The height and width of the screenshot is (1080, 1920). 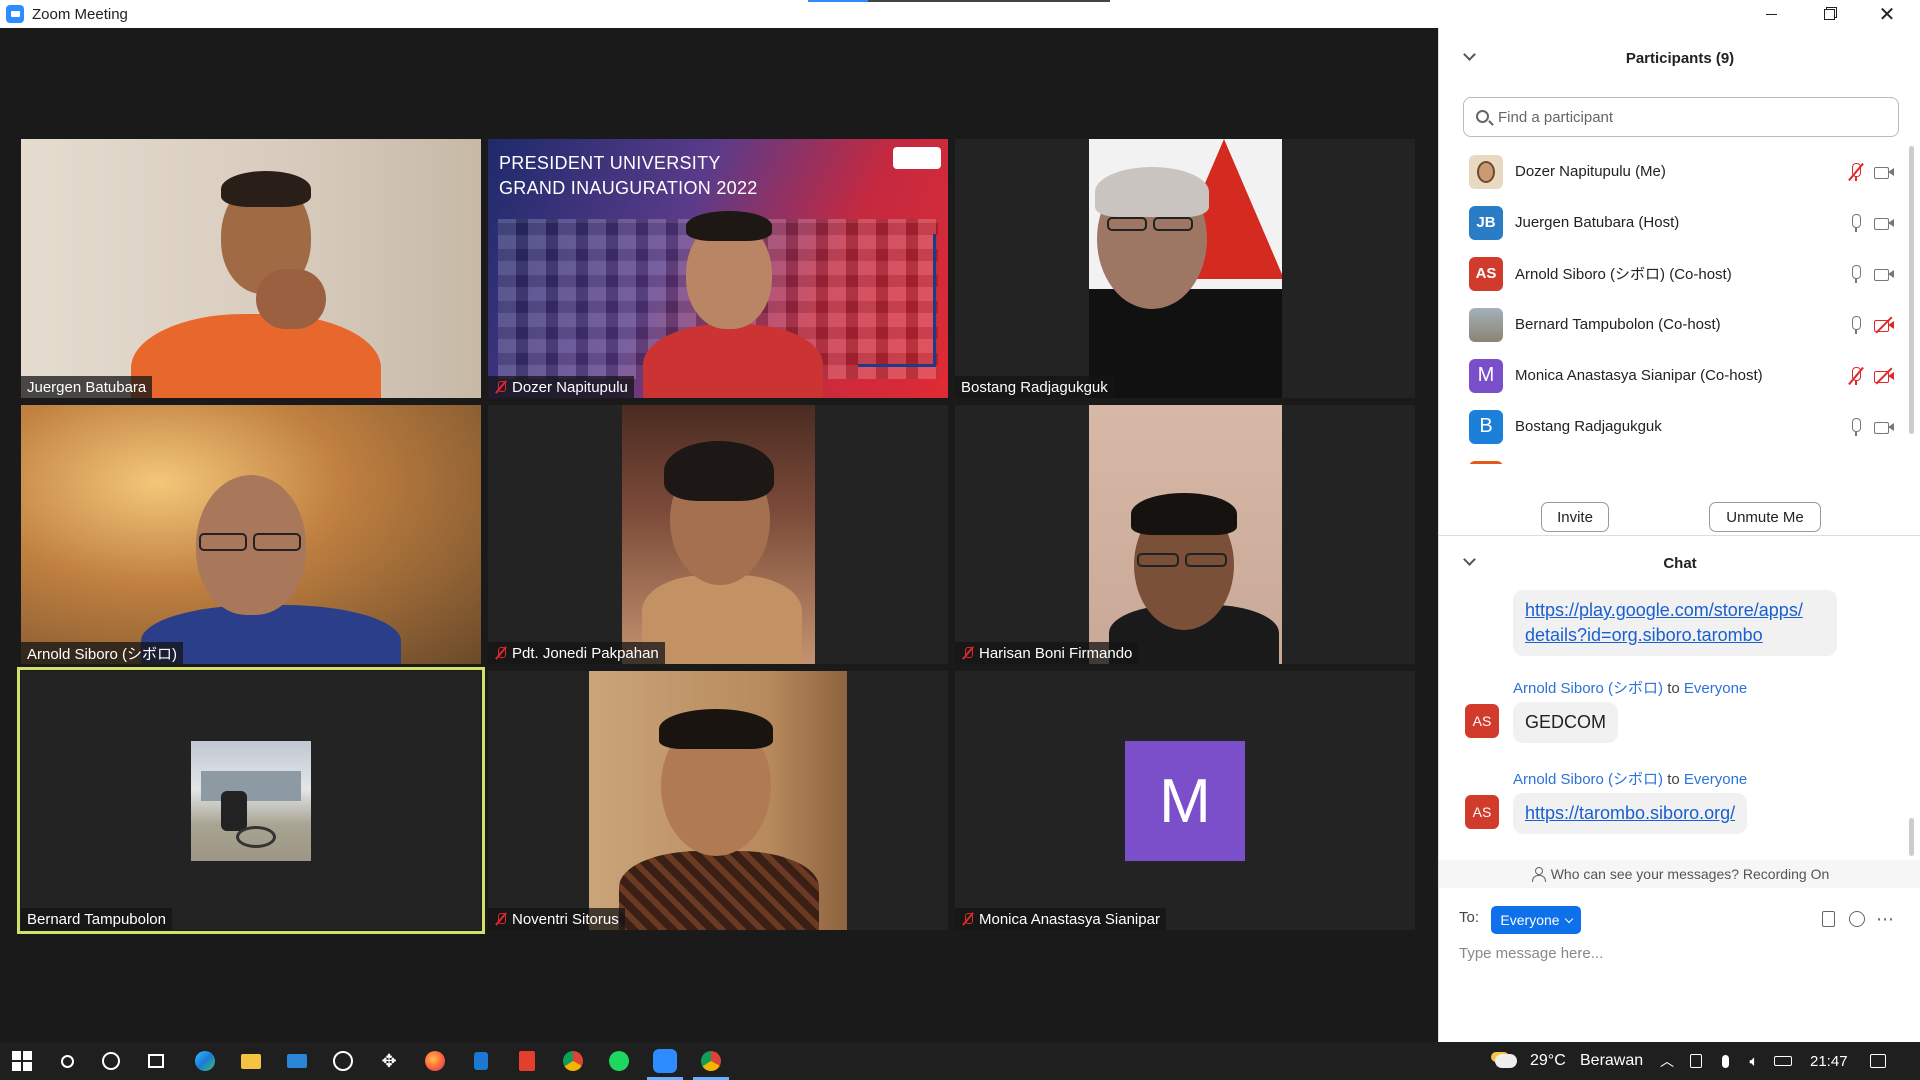 I want to click on recording-notice: Who can see your messages? Recording On, so click(x=1679, y=874).